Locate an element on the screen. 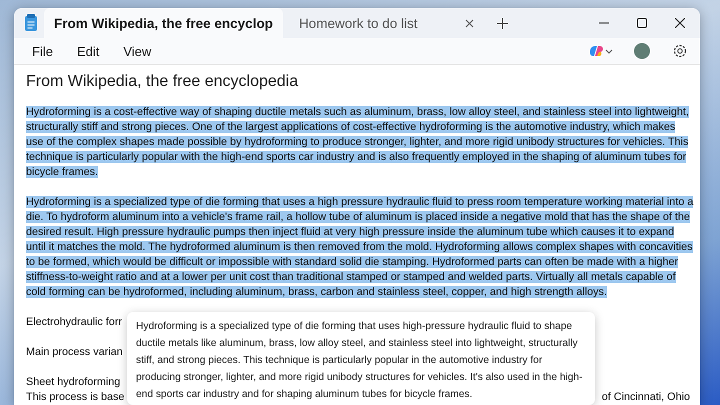 The width and height of the screenshot is (720, 405). menu-item: File is located at coordinates (42, 51).